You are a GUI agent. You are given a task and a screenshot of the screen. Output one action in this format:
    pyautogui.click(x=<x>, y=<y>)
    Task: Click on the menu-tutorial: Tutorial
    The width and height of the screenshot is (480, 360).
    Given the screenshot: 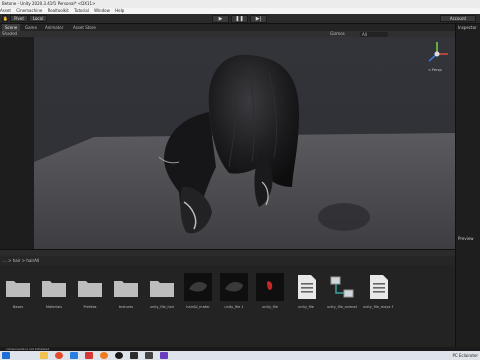 What is the action you would take?
    pyautogui.click(x=81, y=10)
    